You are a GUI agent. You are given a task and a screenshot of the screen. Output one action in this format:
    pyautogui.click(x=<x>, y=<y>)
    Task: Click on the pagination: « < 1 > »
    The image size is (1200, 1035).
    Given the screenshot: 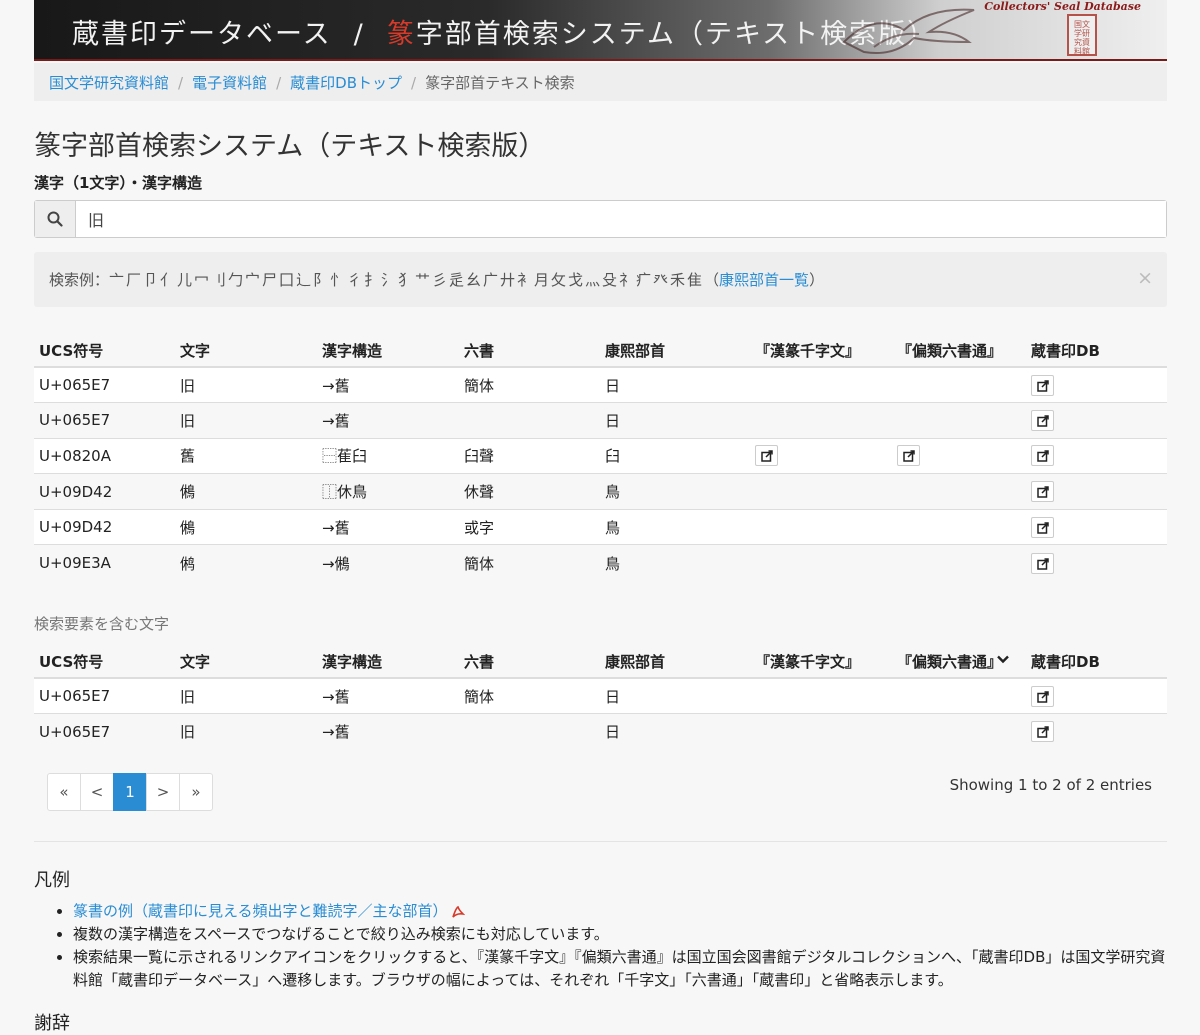 What is the action you would take?
    pyautogui.click(x=130, y=792)
    